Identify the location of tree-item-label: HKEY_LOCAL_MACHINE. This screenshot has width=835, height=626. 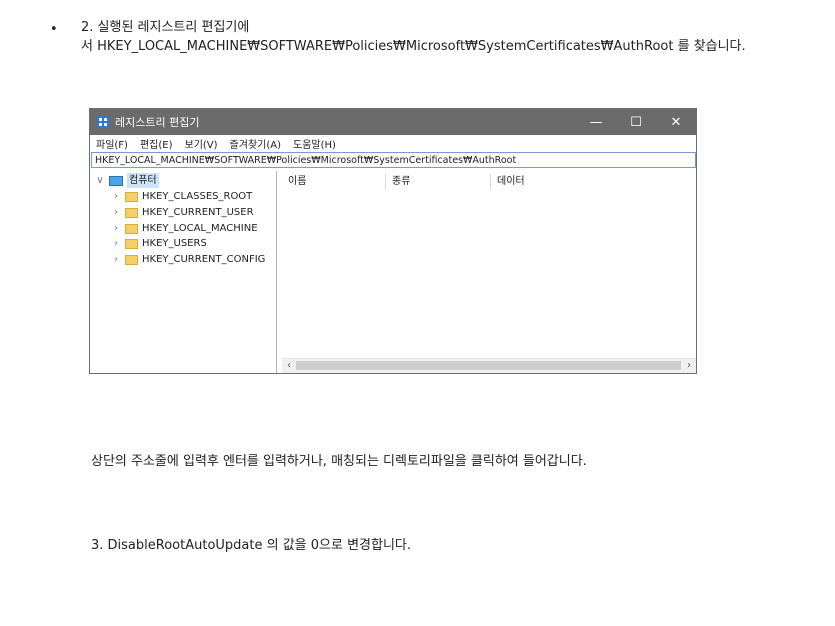
(200, 228).